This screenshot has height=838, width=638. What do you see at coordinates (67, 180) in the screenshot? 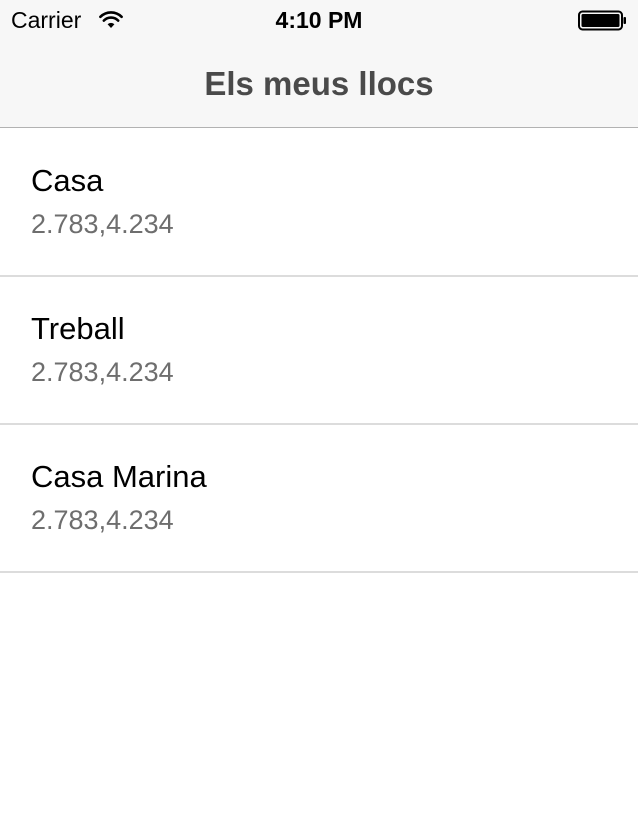
I see `place-name: Casa` at bounding box center [67, 180].